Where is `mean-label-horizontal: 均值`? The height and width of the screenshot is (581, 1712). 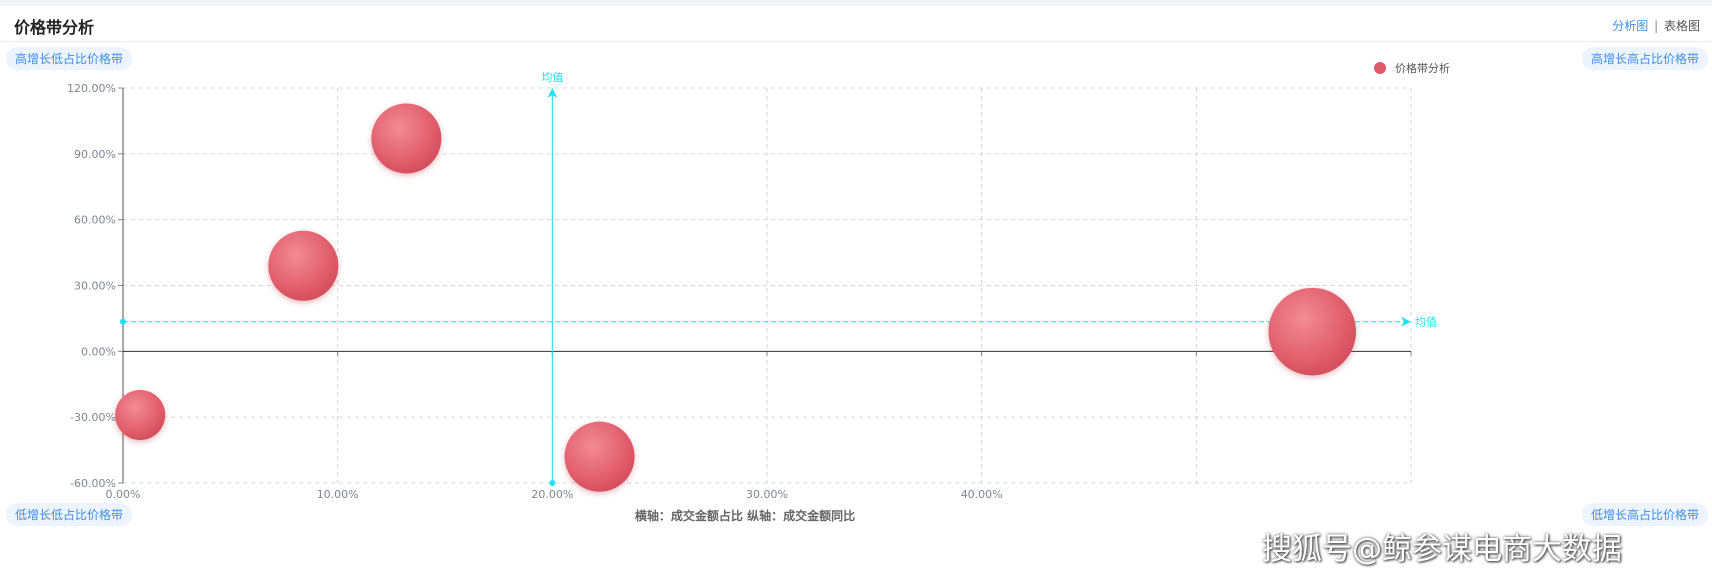 mean-label-horizontal: 均值 is located at coordinates (1426, 322).